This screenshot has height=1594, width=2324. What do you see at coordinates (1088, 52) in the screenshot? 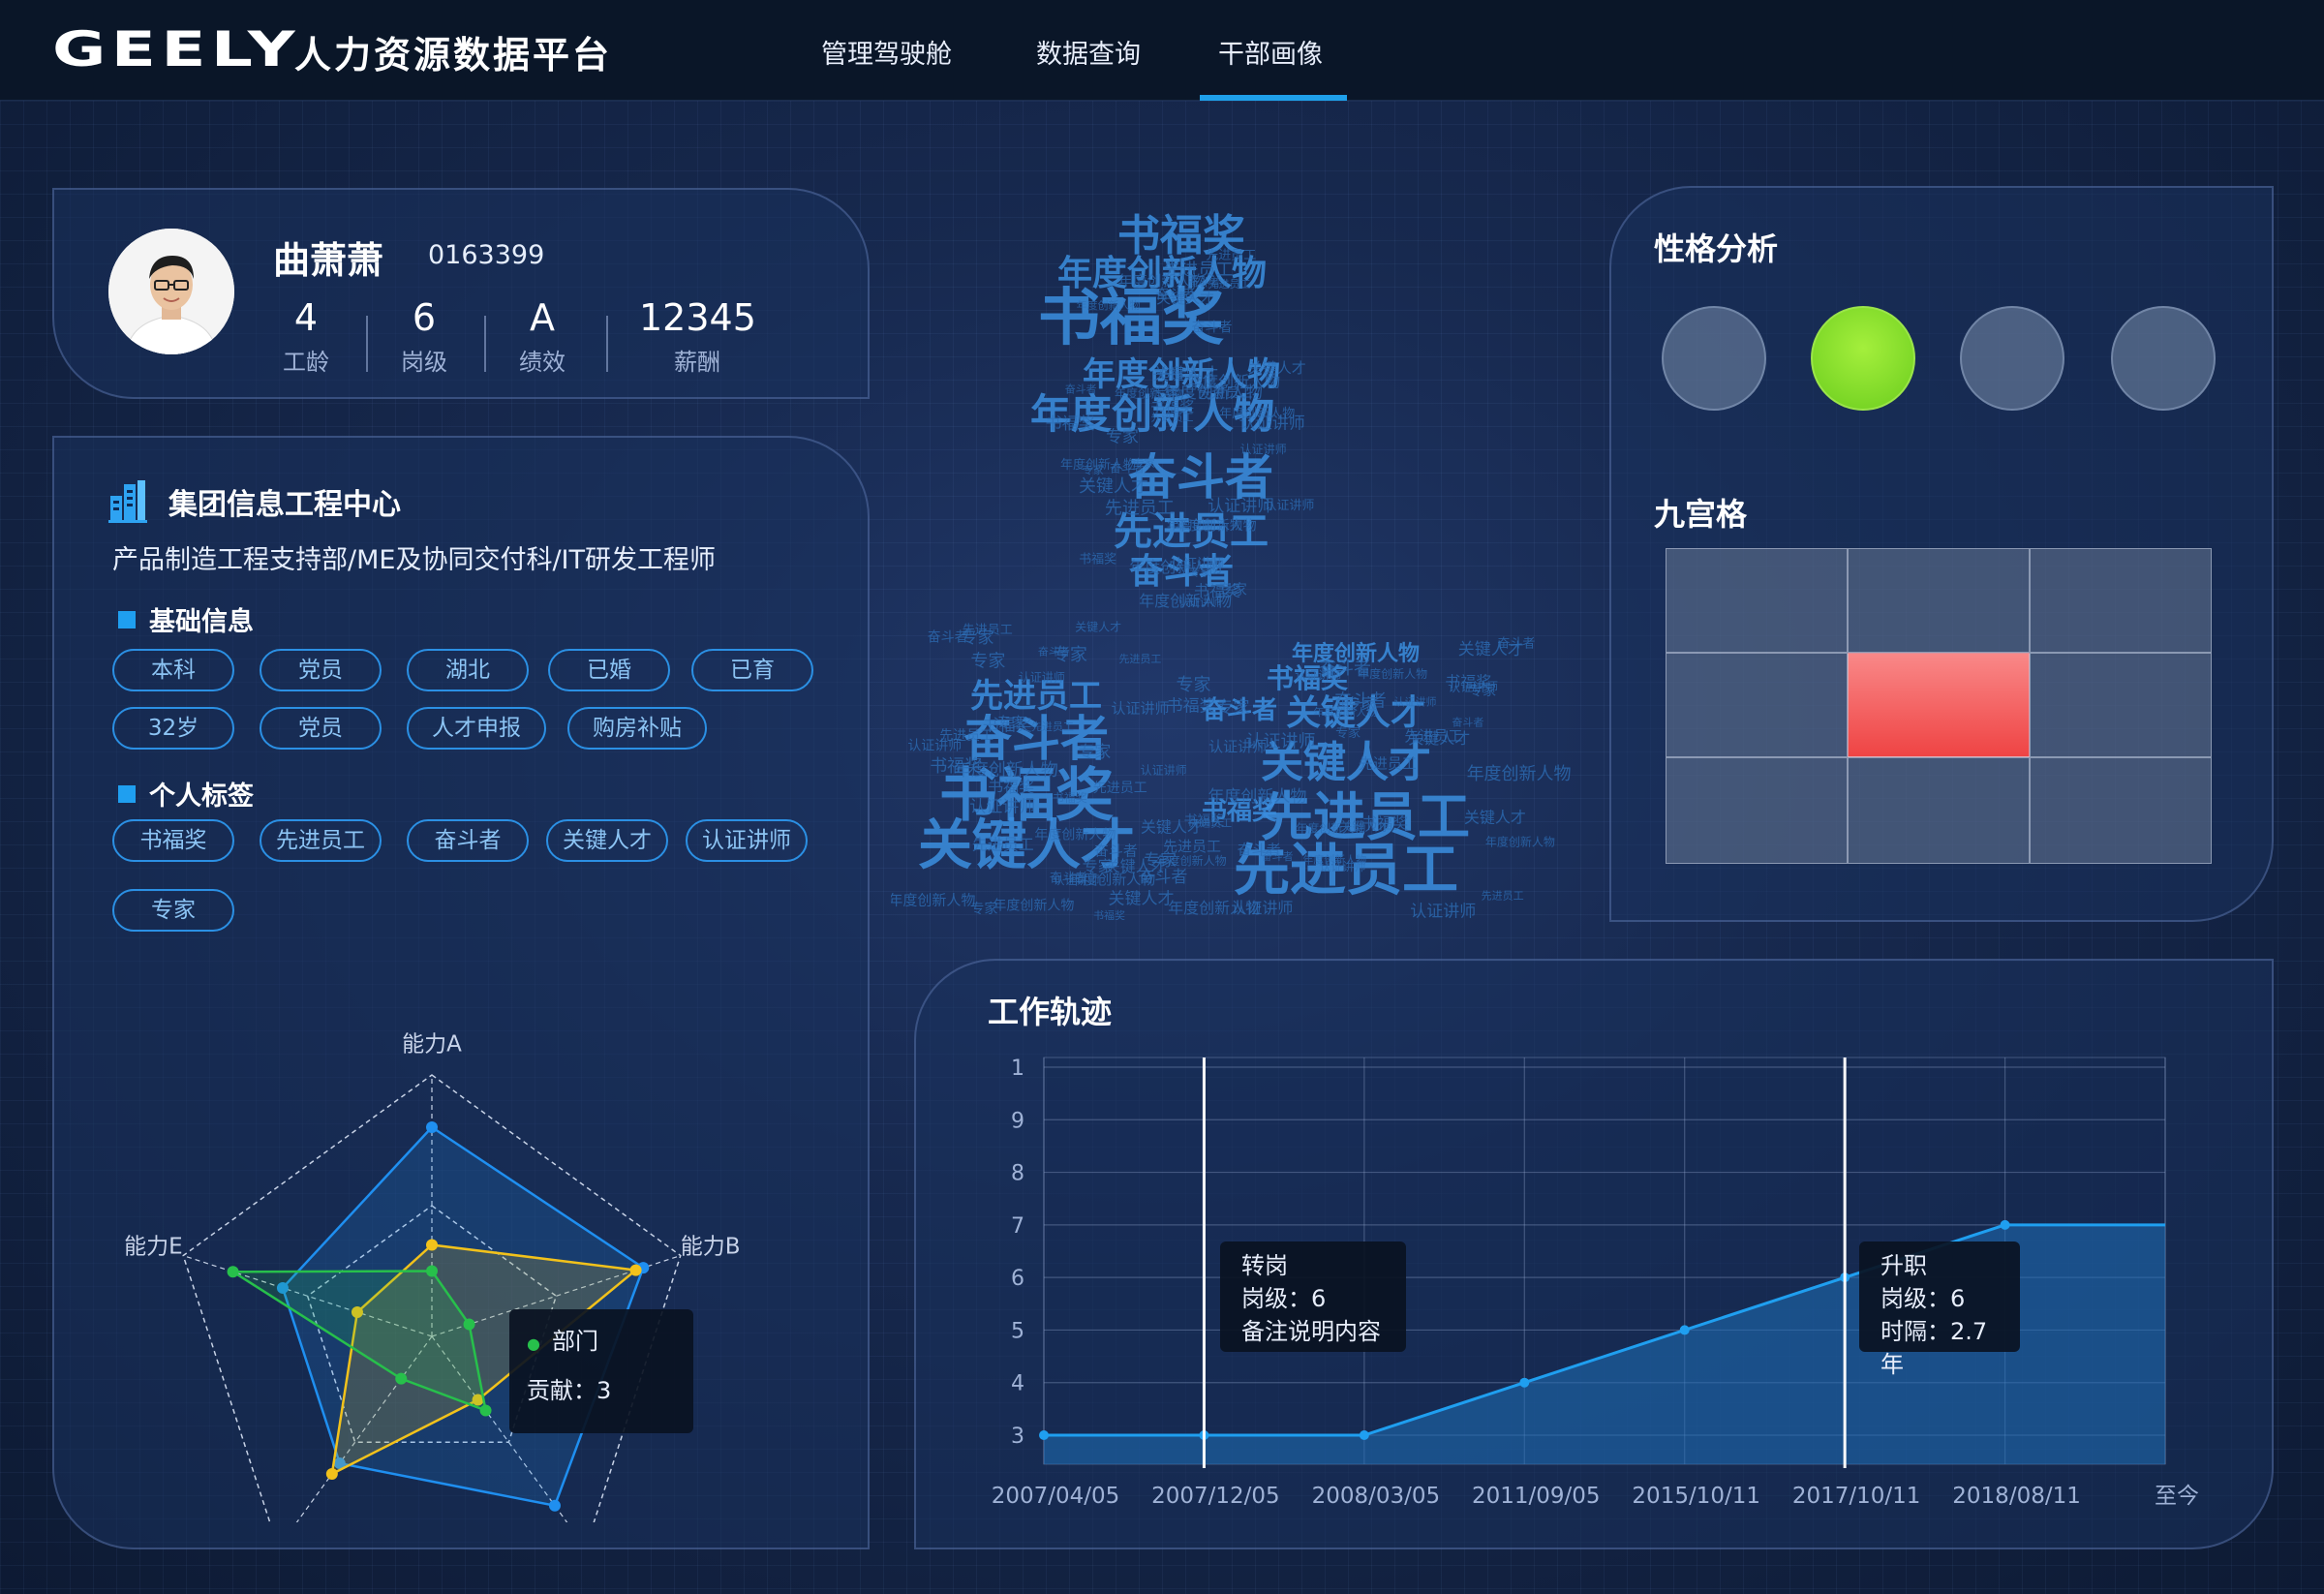
I see `nav-item-query: 数据查询` at bounding box center [1088, 52].